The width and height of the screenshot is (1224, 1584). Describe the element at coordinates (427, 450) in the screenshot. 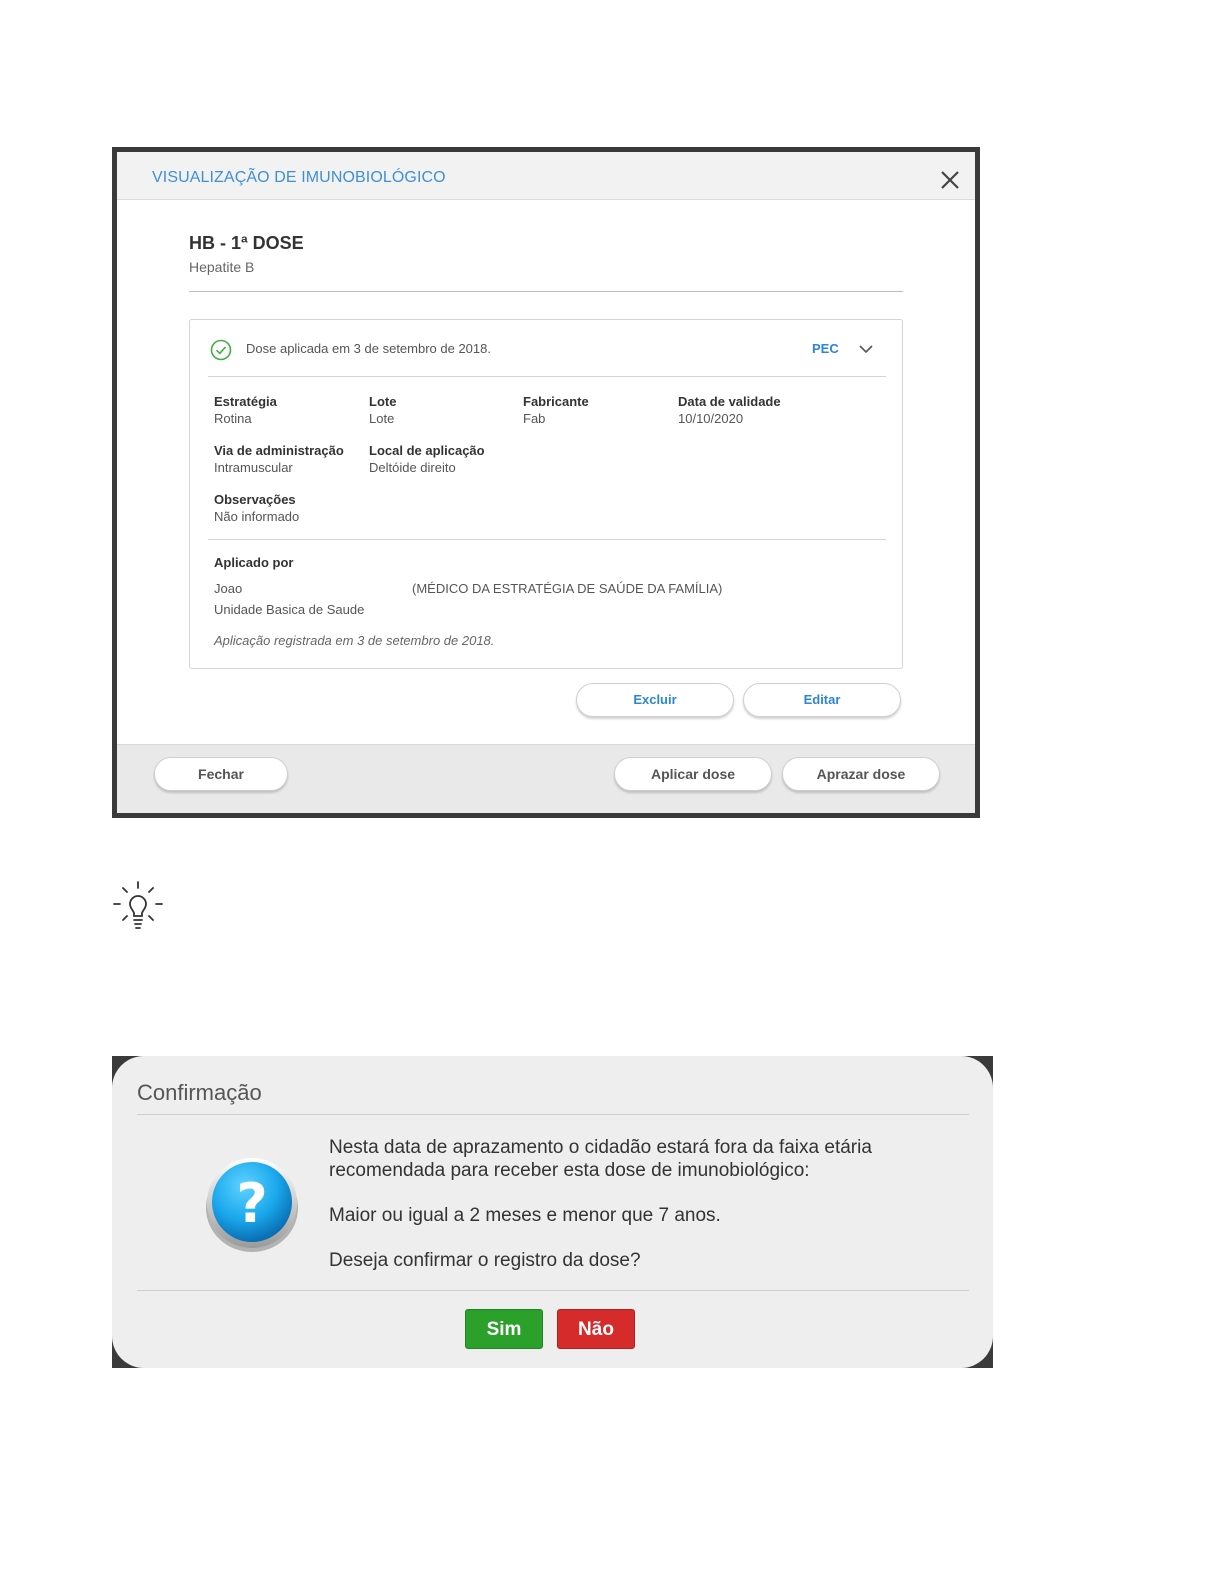

I see `field-label: Local de aplicação` at that location.